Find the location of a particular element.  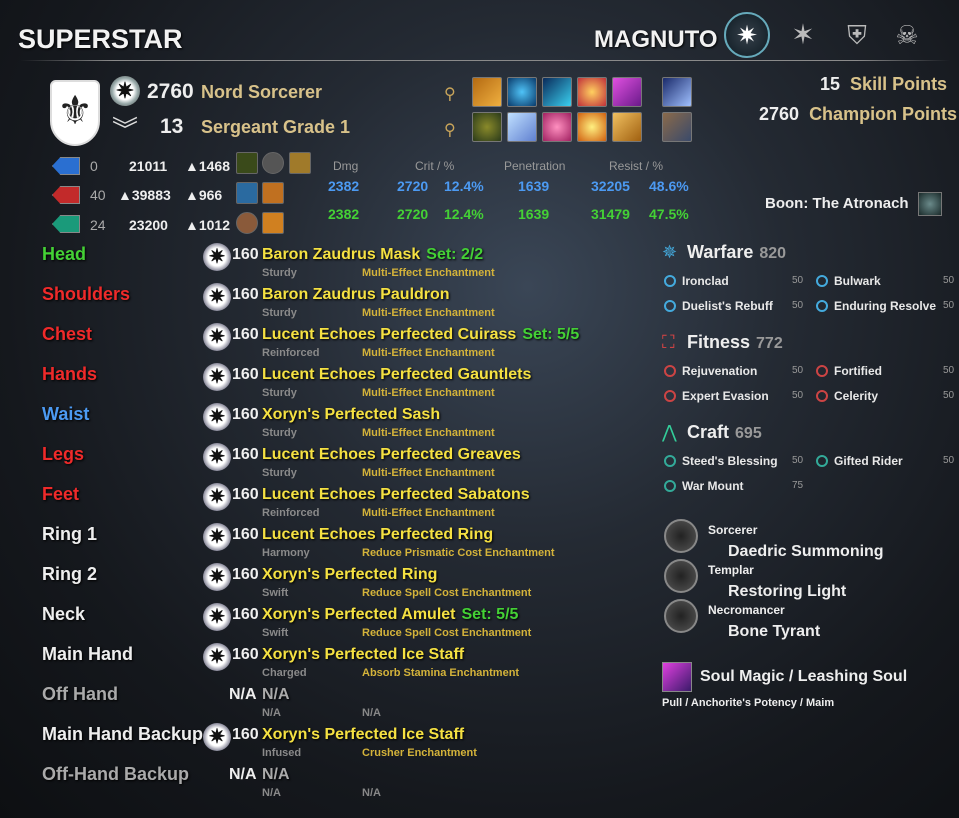

item-name: Lucent Echoes Perfected Ring is located at coordinates (377, 535).